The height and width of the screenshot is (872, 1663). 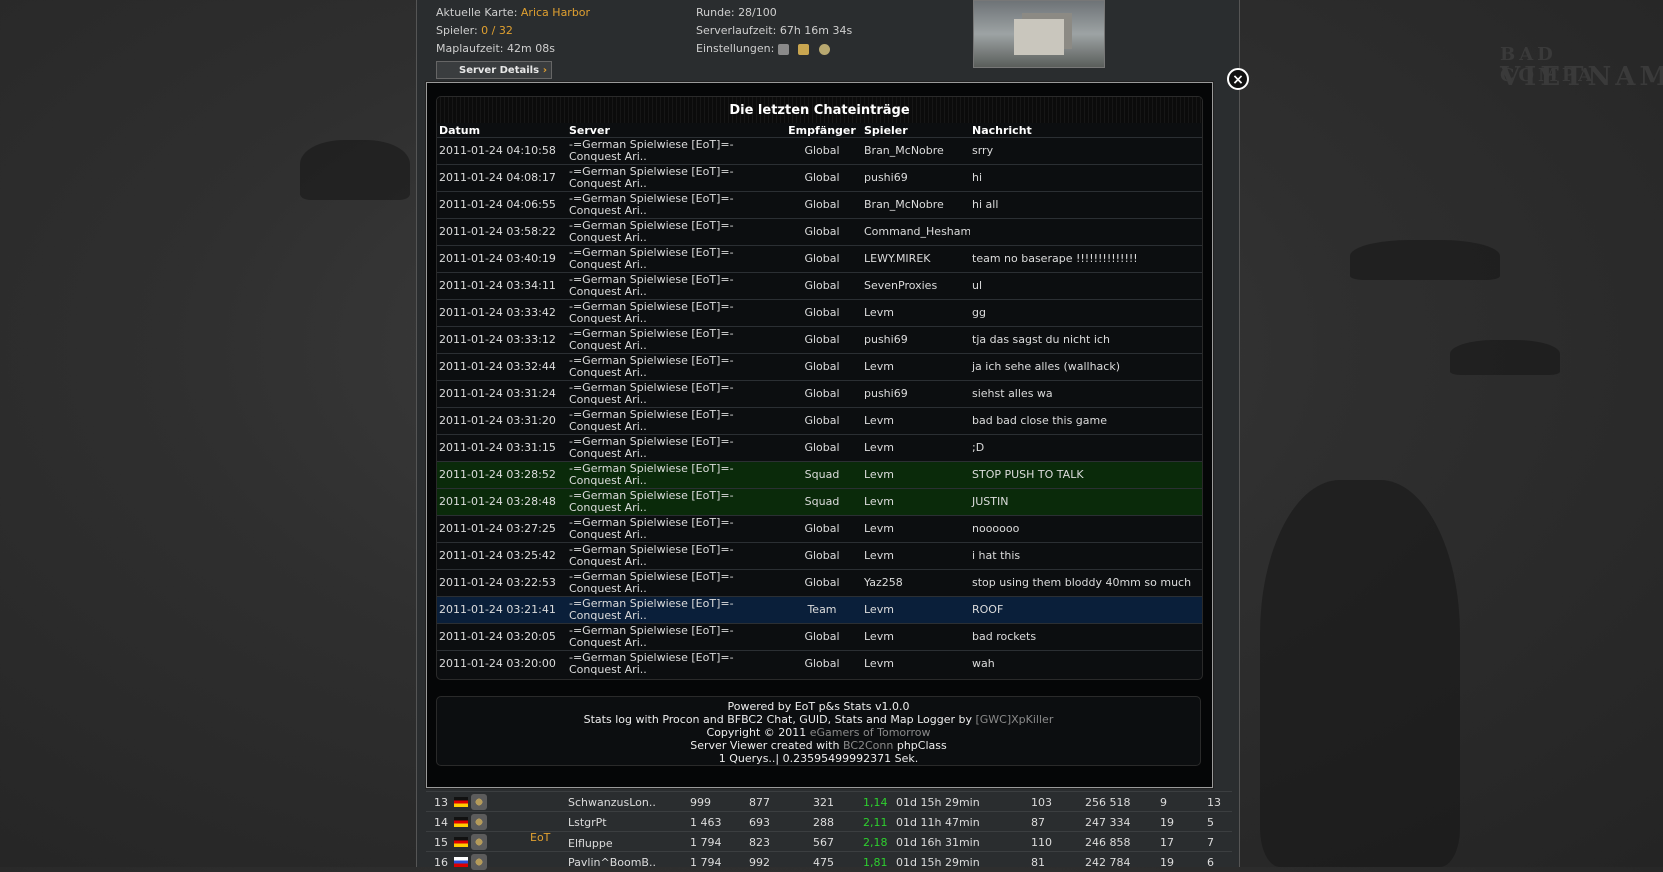 What do you see at coordinates (544, 70) in the screenshot?
I see `chevron-right-icon: ›` at bounding box center [544, 70].